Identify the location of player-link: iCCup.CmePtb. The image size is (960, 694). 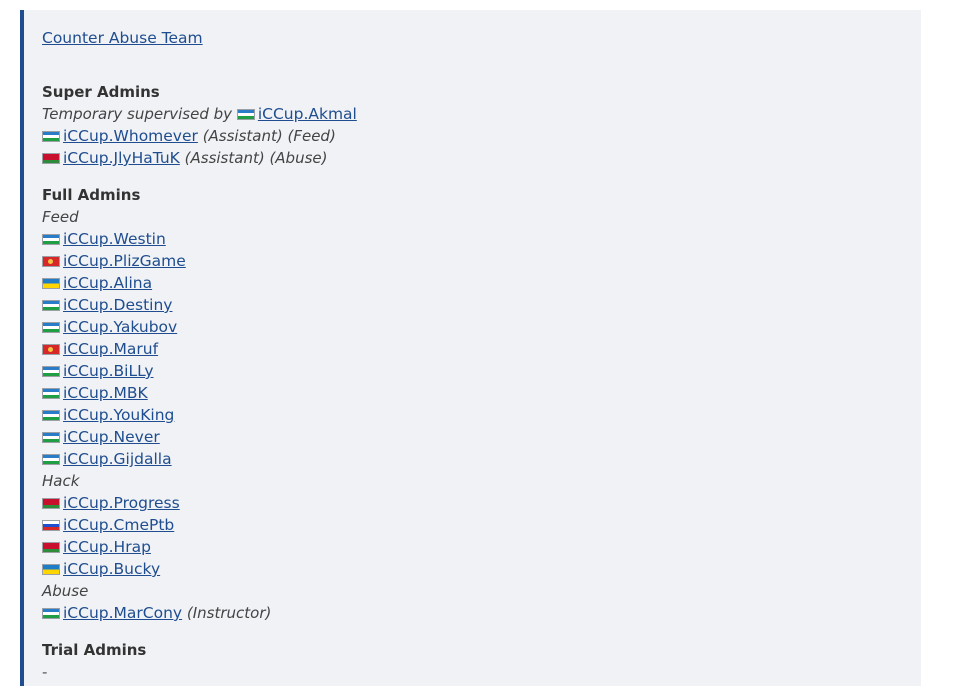
(118, 525).